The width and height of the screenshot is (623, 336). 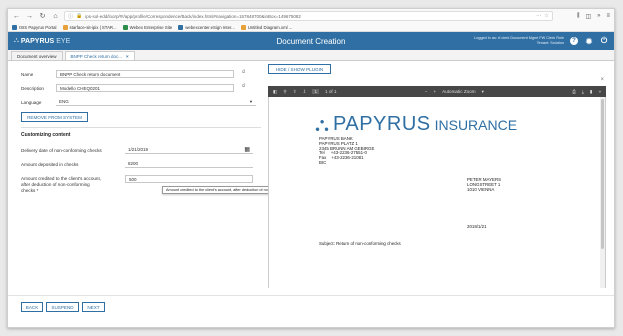 What do you see at coordinates (29, 16) in the screenshot?
I see `forward-arrow-icon: →` at bounding box center [29, 16].